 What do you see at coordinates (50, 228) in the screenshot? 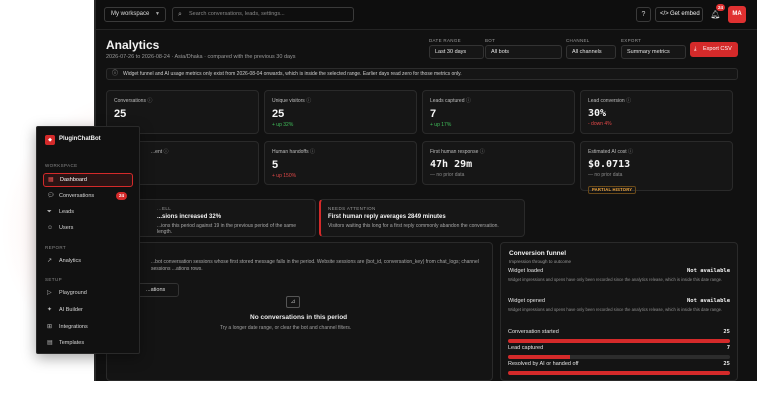
I see `user-icon: ☺` at bounding box center [50, 228].